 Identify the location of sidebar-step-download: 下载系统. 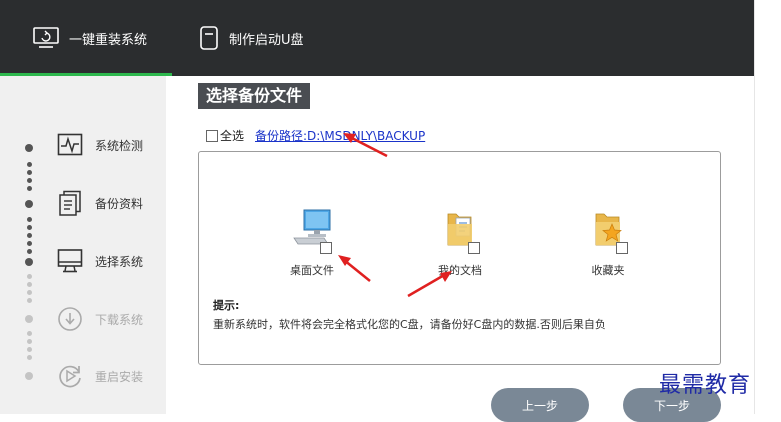
(100, 319).